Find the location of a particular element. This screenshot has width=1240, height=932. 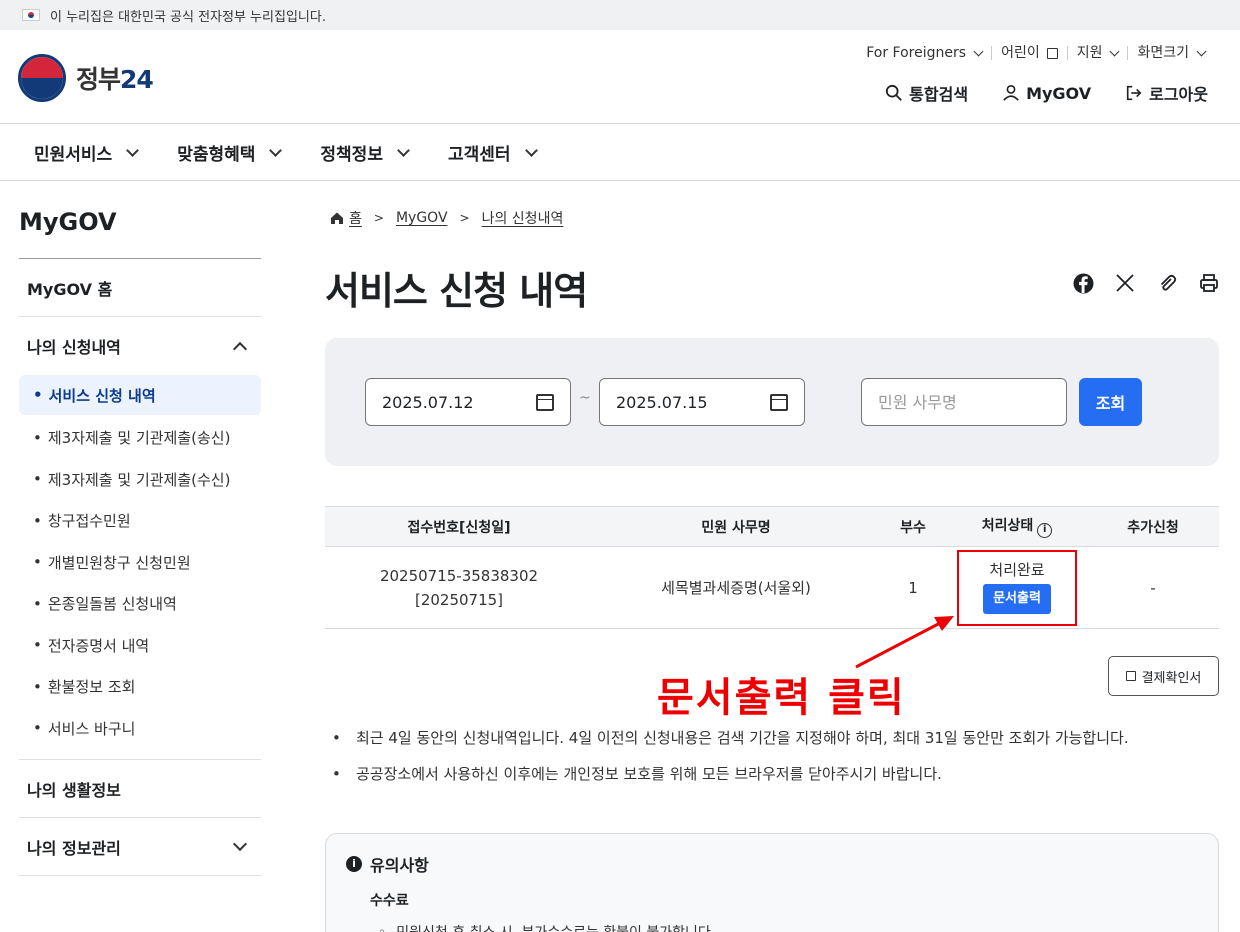

nav-civil-services: 민원서비스 is located at coordinates (87, 152).